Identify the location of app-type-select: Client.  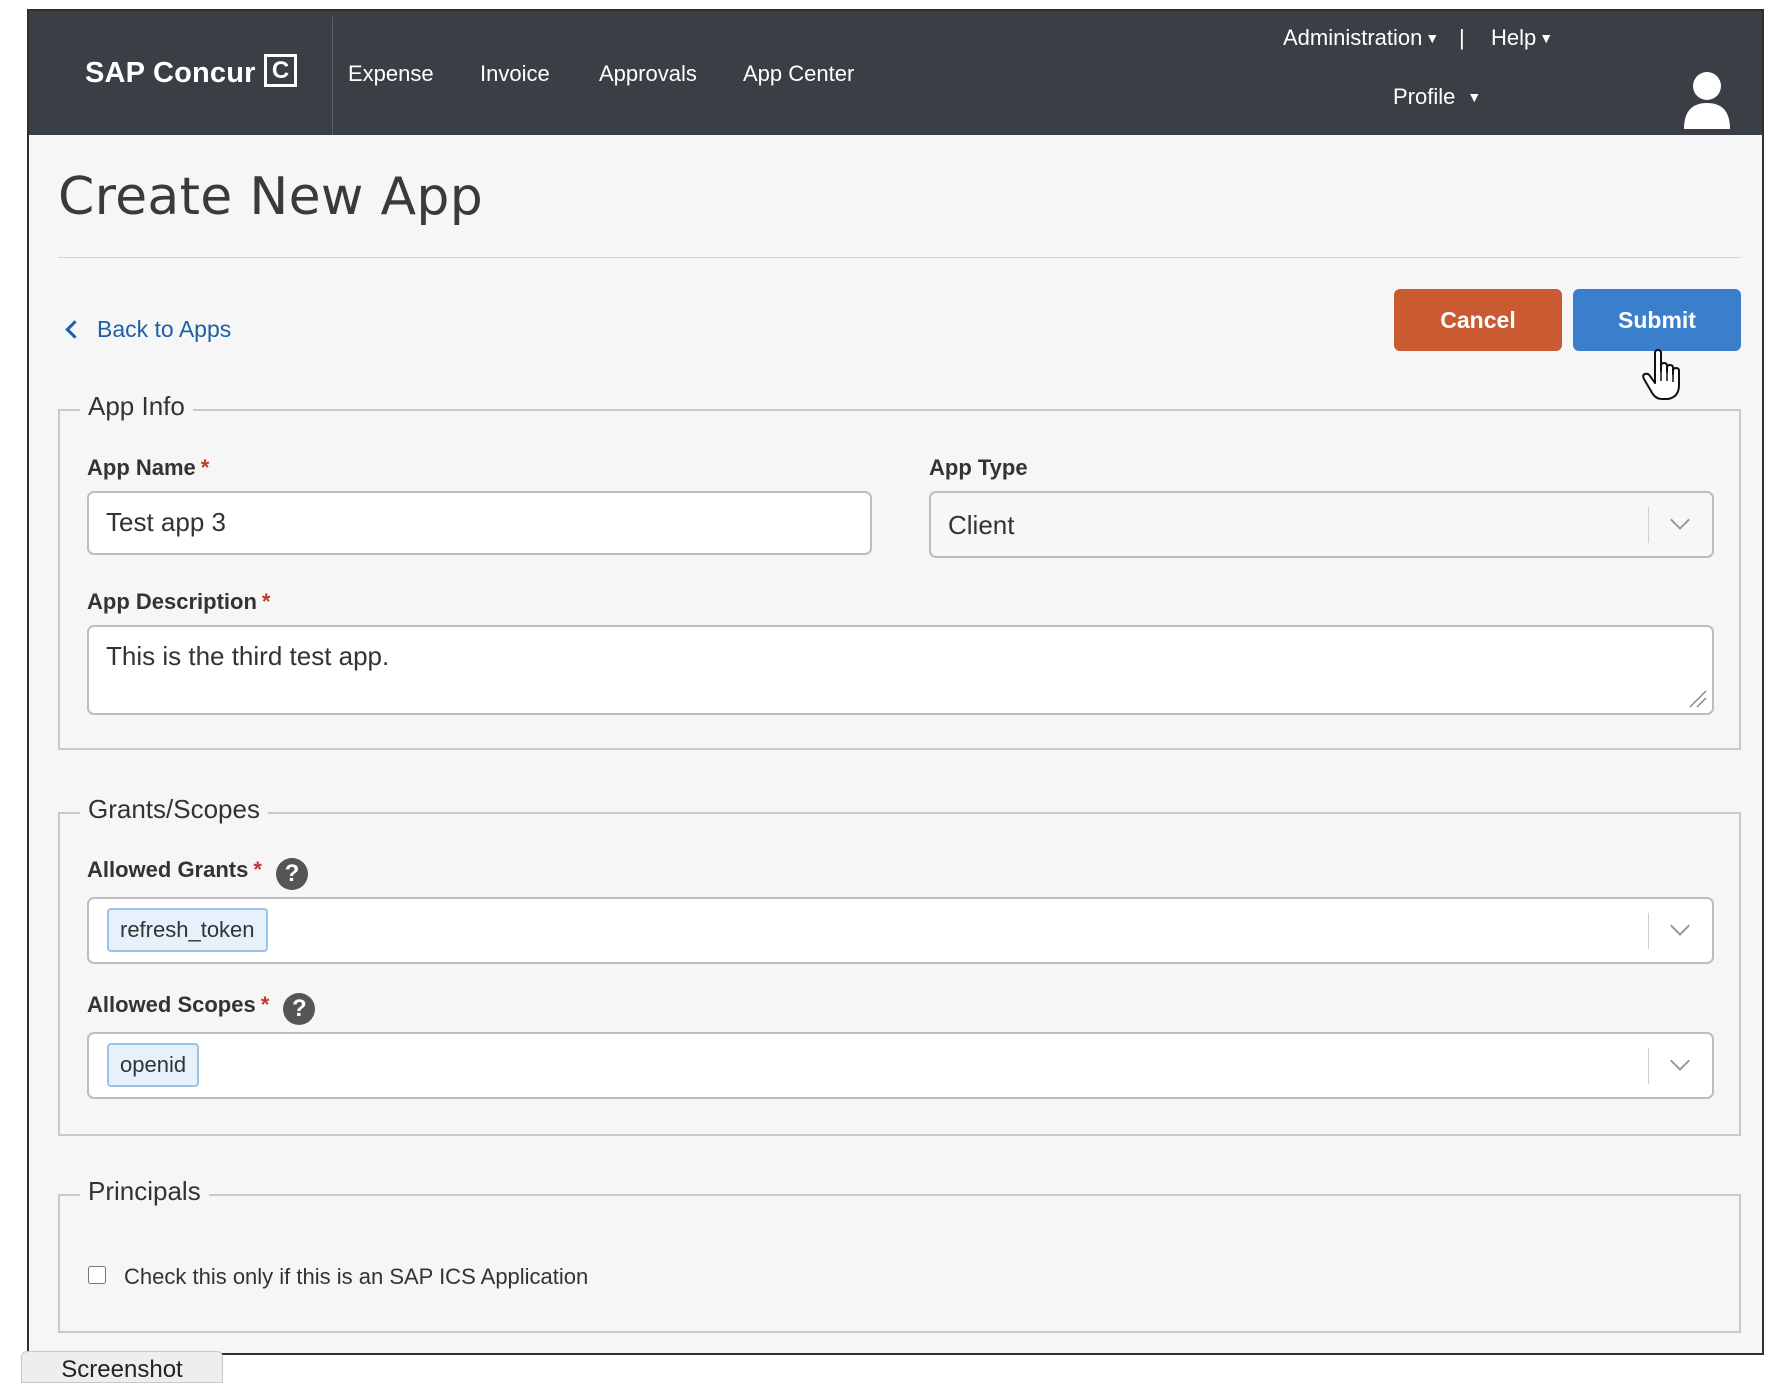
(1321, 524).